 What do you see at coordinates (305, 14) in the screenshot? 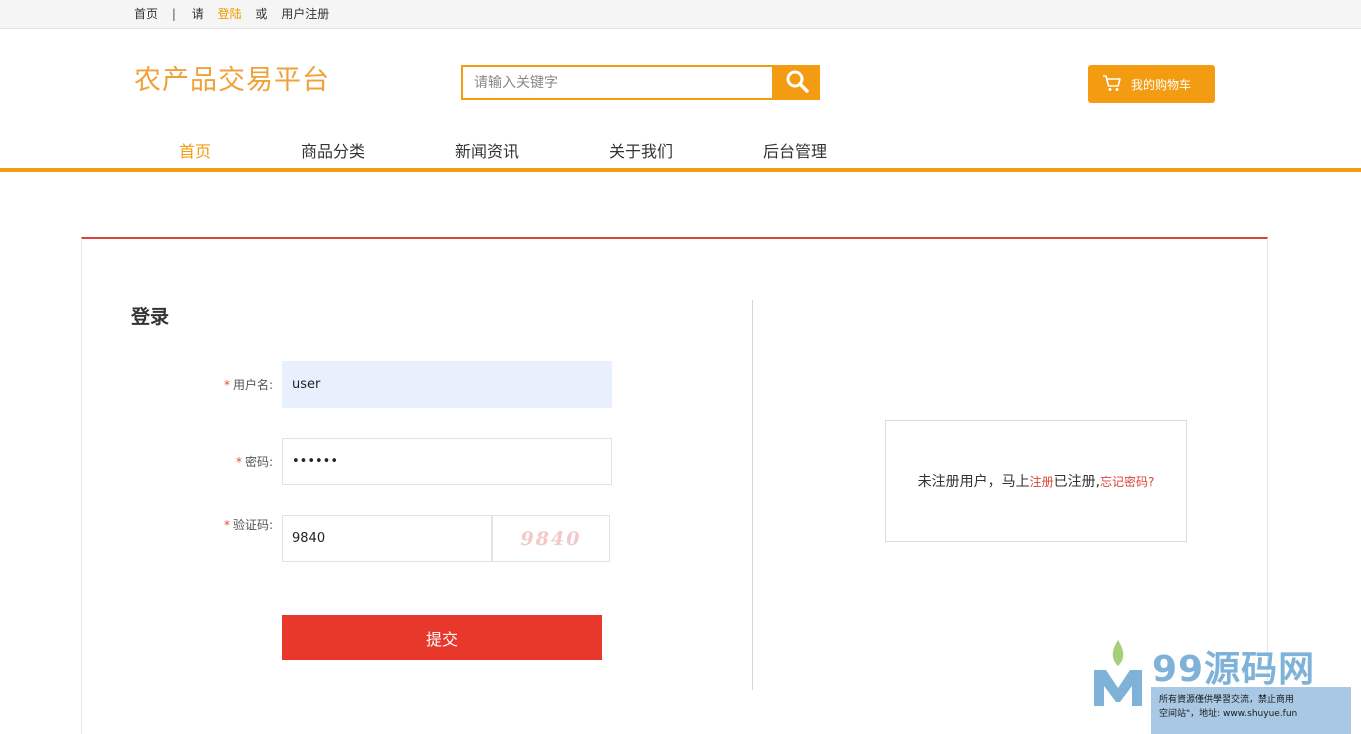
I see `top-register-link: 用户注册` at bounding box center [305, 14].